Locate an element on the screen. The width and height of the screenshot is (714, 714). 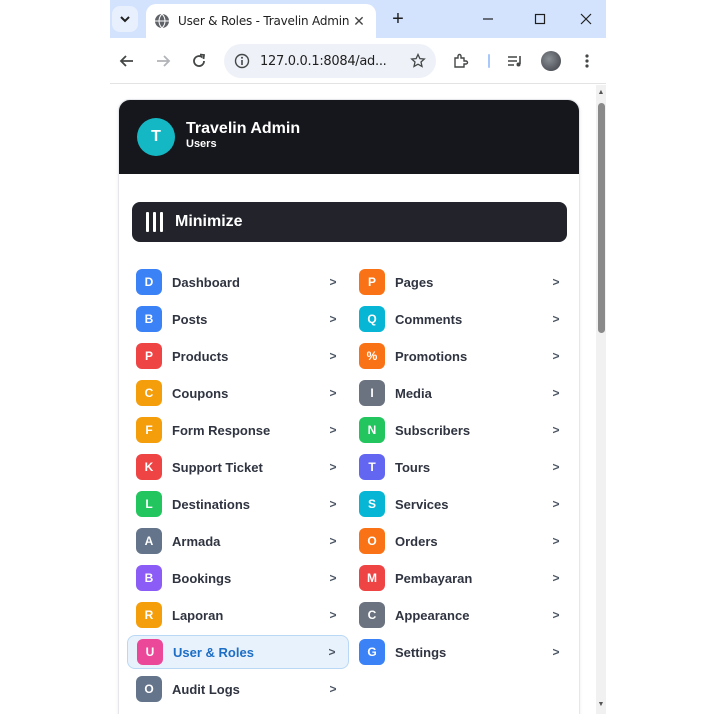
menu-label: Posts is located at coordinates (190, 319).